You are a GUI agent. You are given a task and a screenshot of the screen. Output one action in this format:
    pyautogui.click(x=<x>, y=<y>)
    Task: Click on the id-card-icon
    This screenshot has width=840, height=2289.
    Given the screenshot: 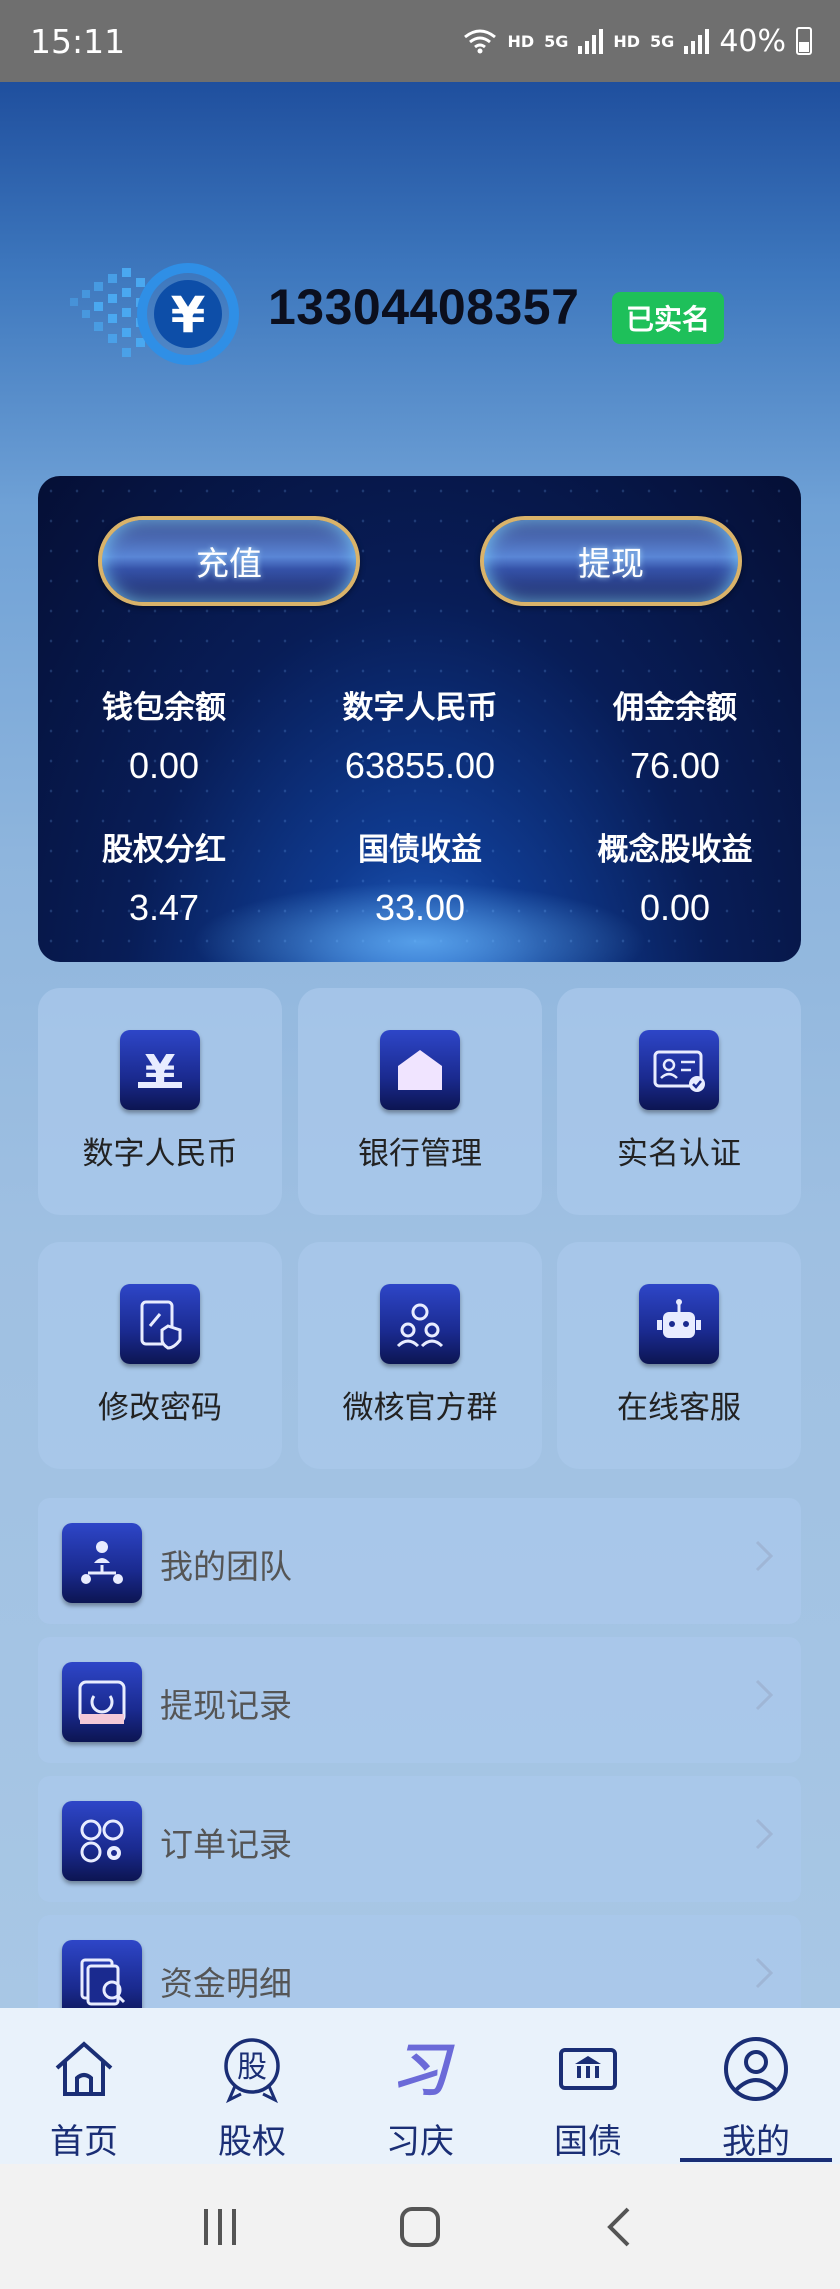 What is the action you would take?
    pyautogui.click(x=679, y=1070)
    